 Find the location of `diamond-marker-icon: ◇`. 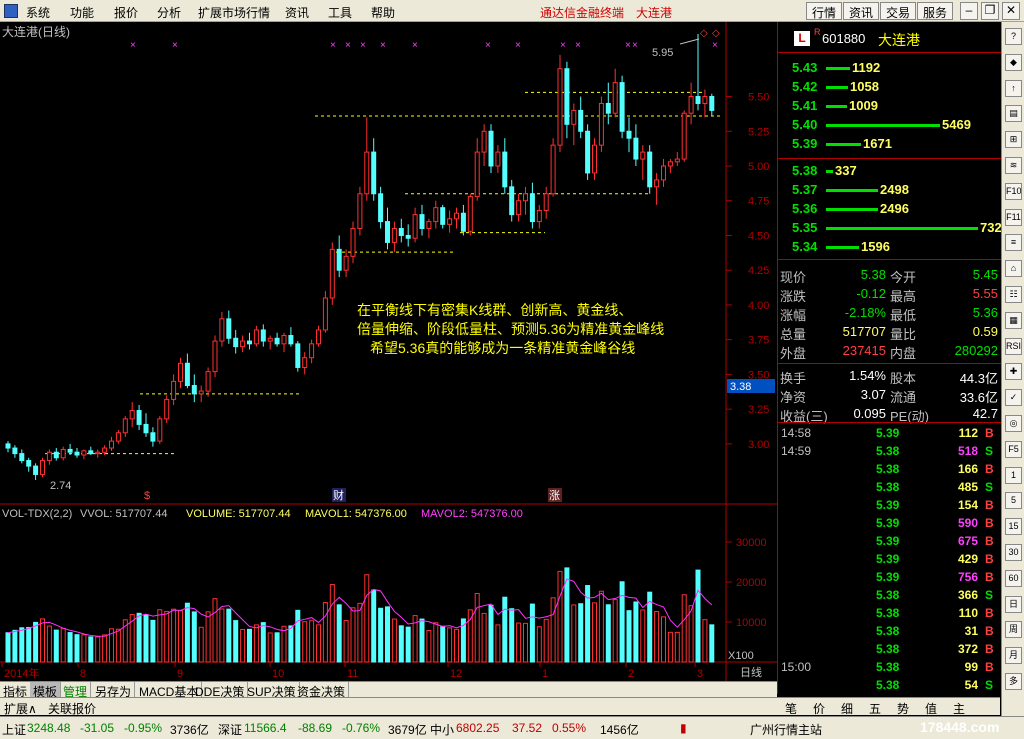

diamond-marker-icon: ◇ is located at coordinates (716, 33).